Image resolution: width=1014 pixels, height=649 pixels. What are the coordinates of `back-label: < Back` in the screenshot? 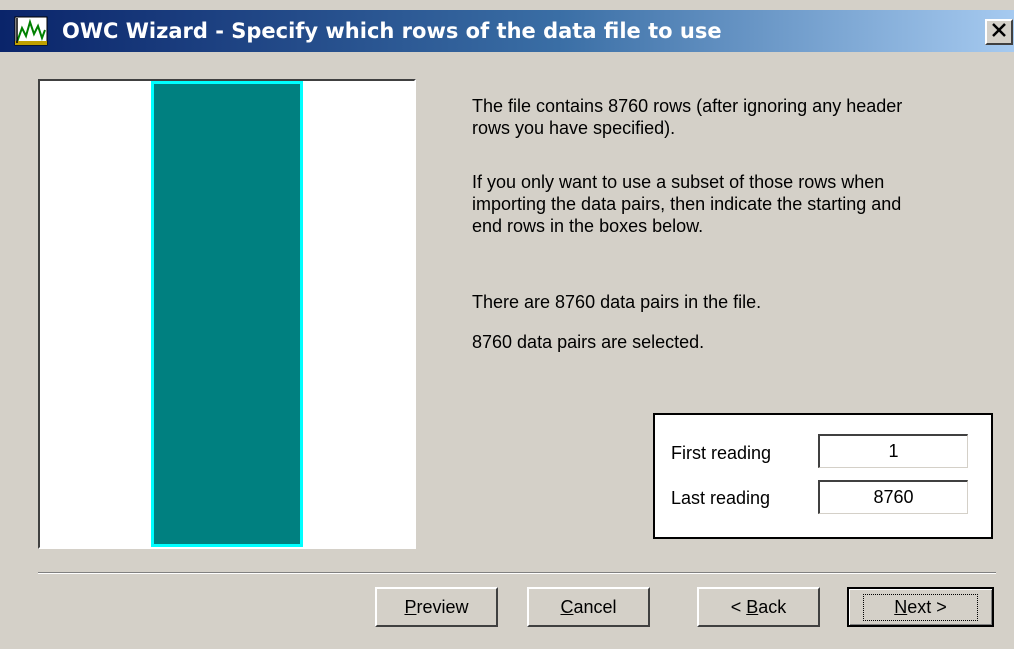 It's located at (758, 606).